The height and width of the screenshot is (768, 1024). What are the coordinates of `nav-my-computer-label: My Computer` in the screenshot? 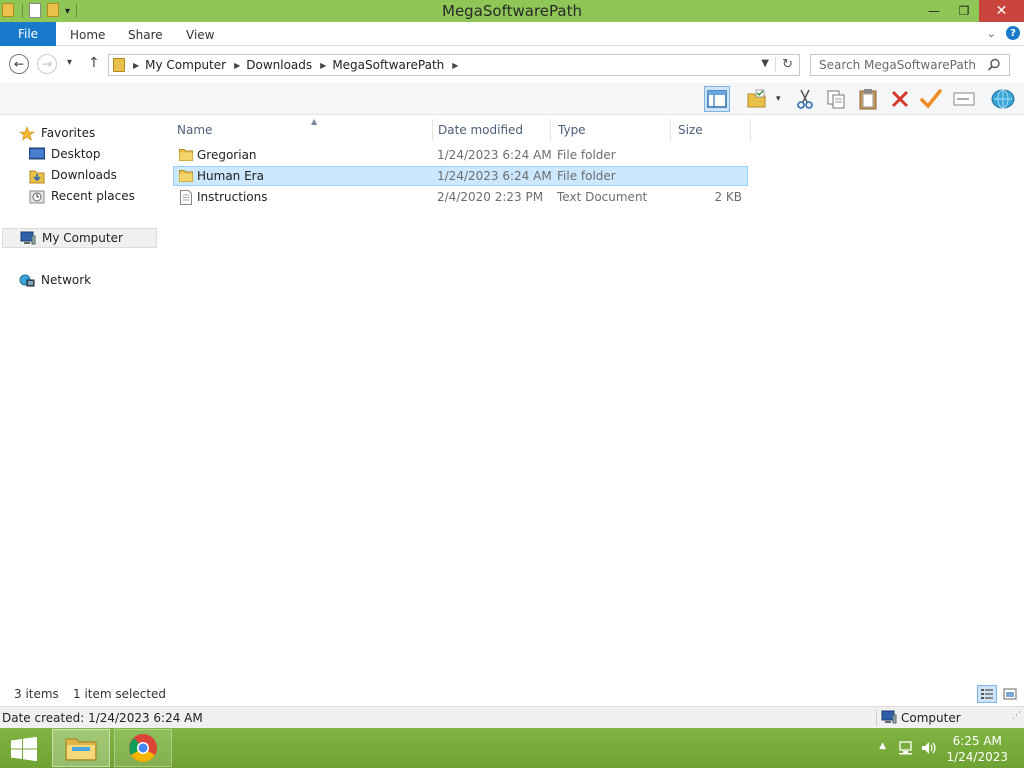 It's located at (82, 238).